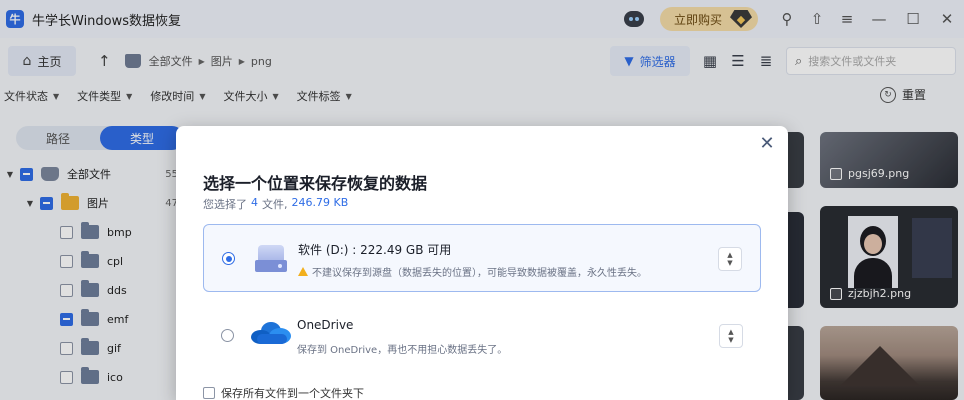  What do you see at coordinates (325, 325) in the screenshot?
I see `option-name: OneDrive` at bounding box center [325, 325].